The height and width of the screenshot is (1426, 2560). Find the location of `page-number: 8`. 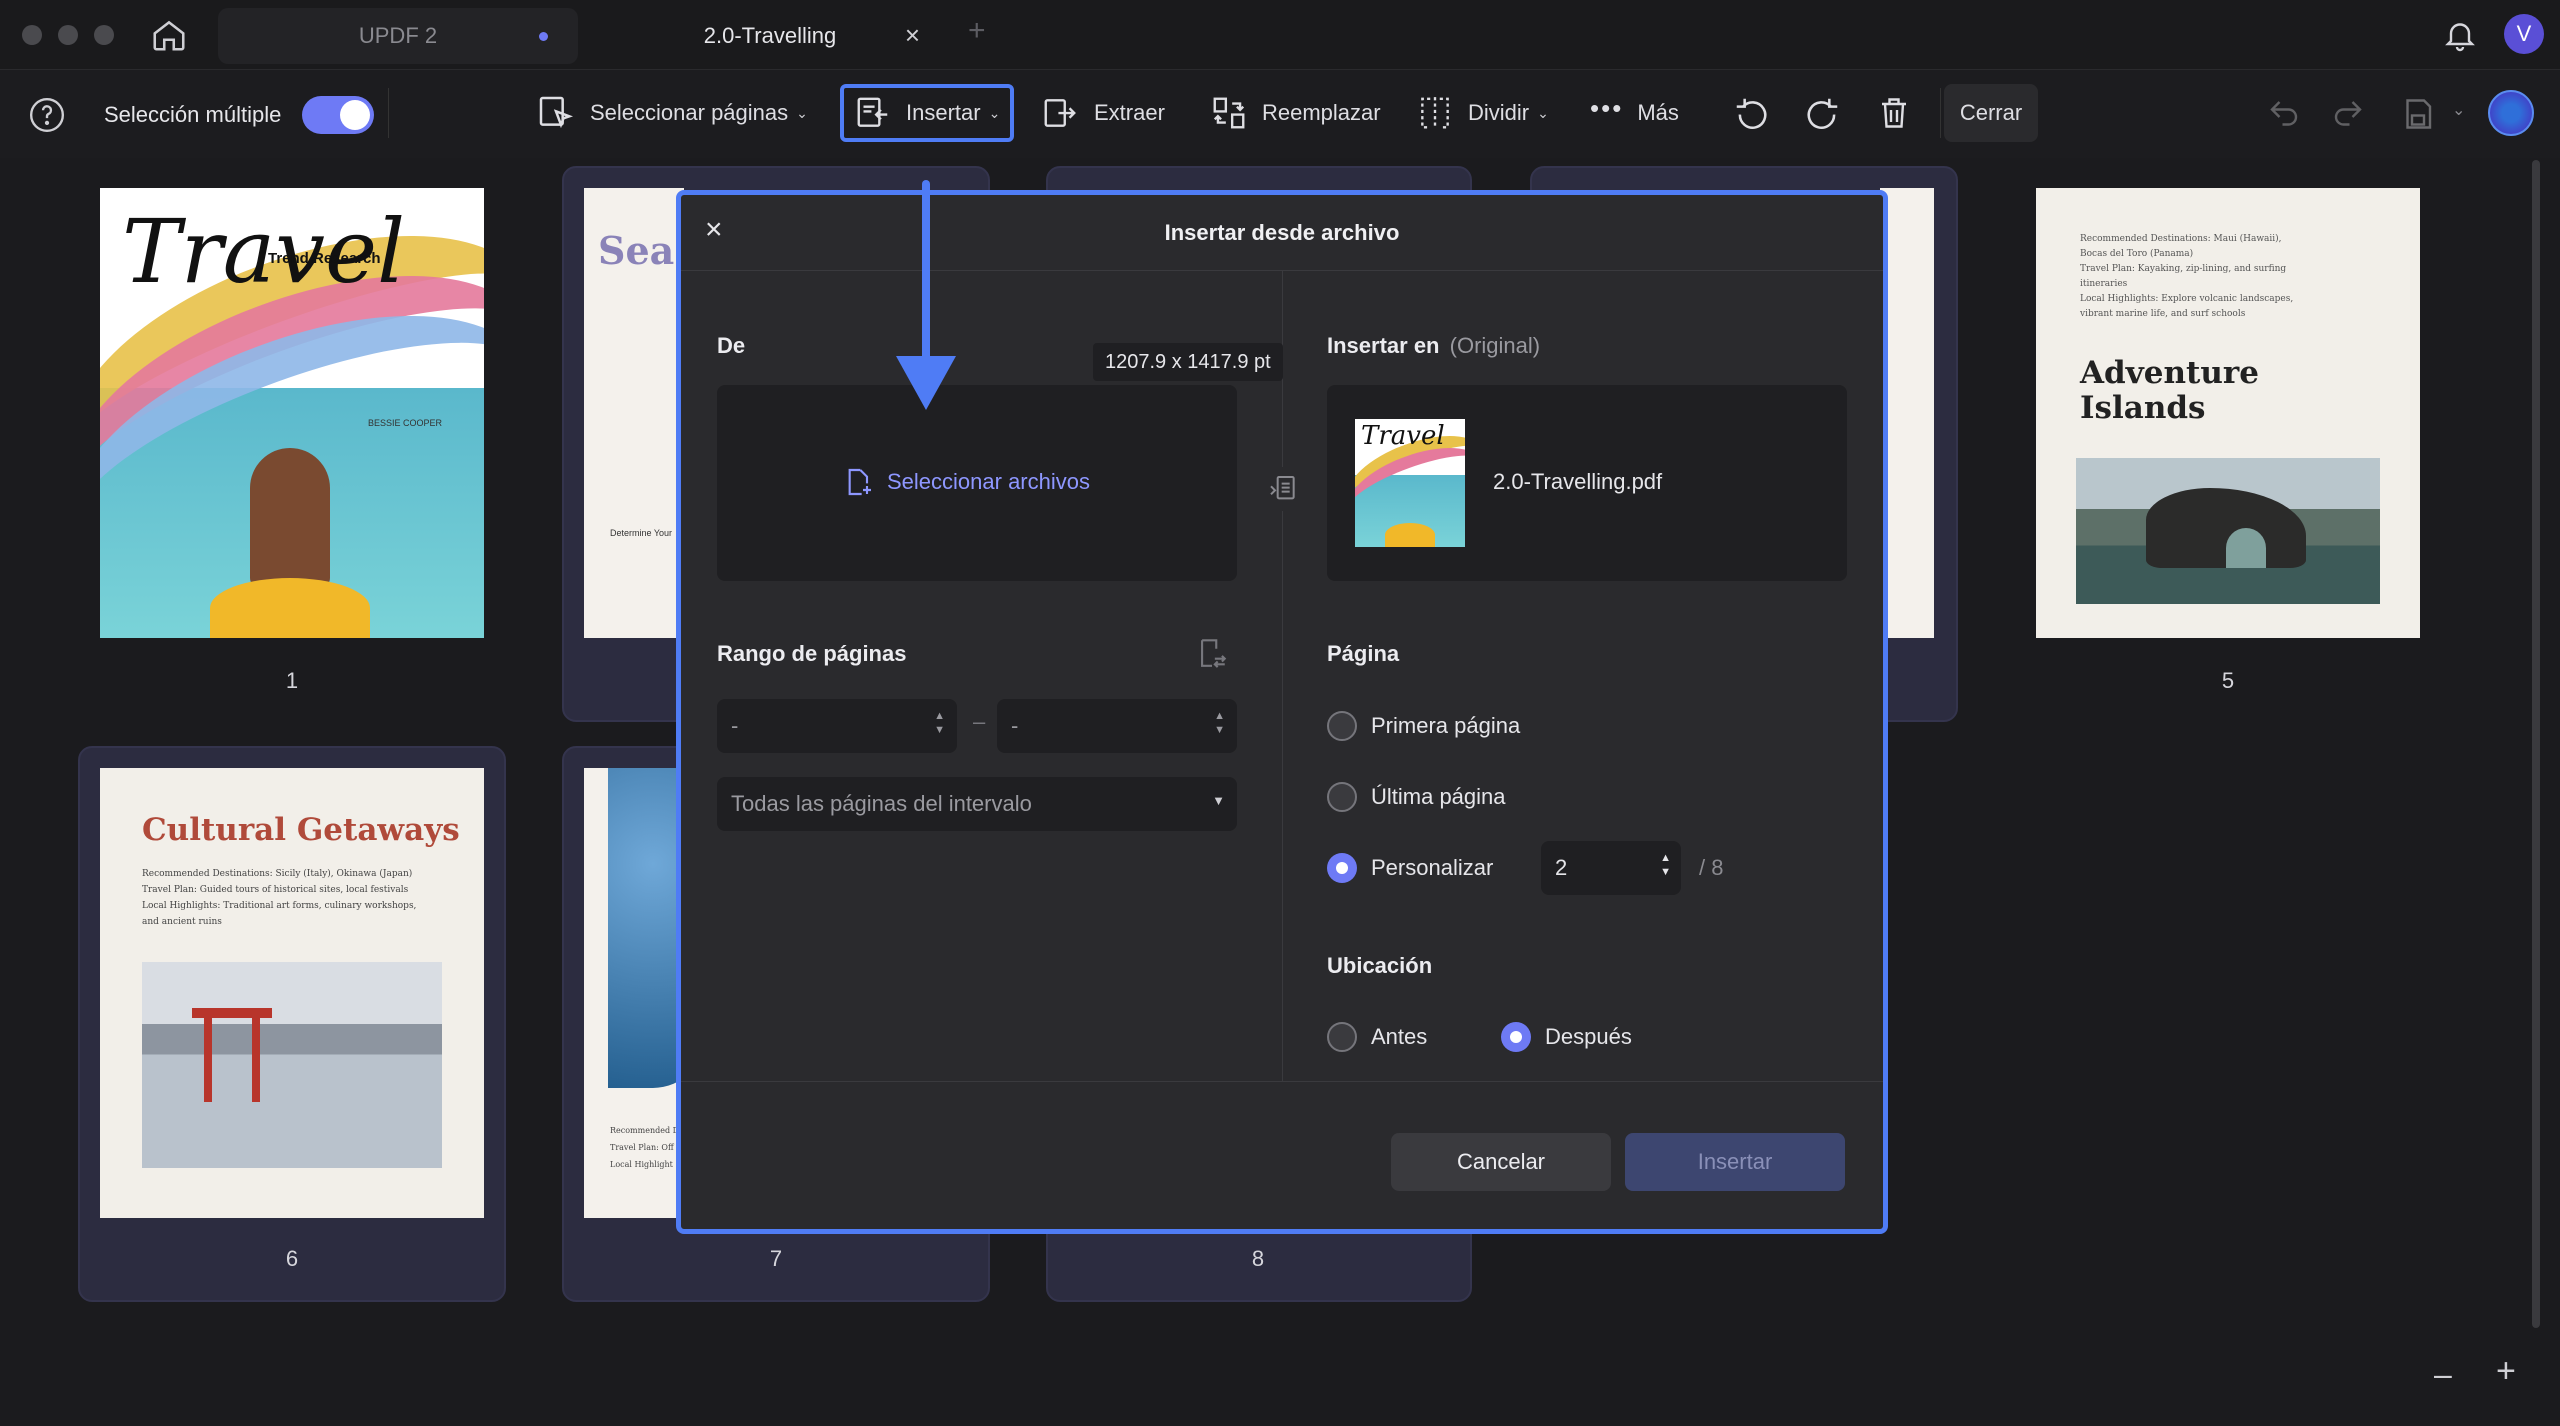

page-number: 8 is located at coordinates (1258, 1258).